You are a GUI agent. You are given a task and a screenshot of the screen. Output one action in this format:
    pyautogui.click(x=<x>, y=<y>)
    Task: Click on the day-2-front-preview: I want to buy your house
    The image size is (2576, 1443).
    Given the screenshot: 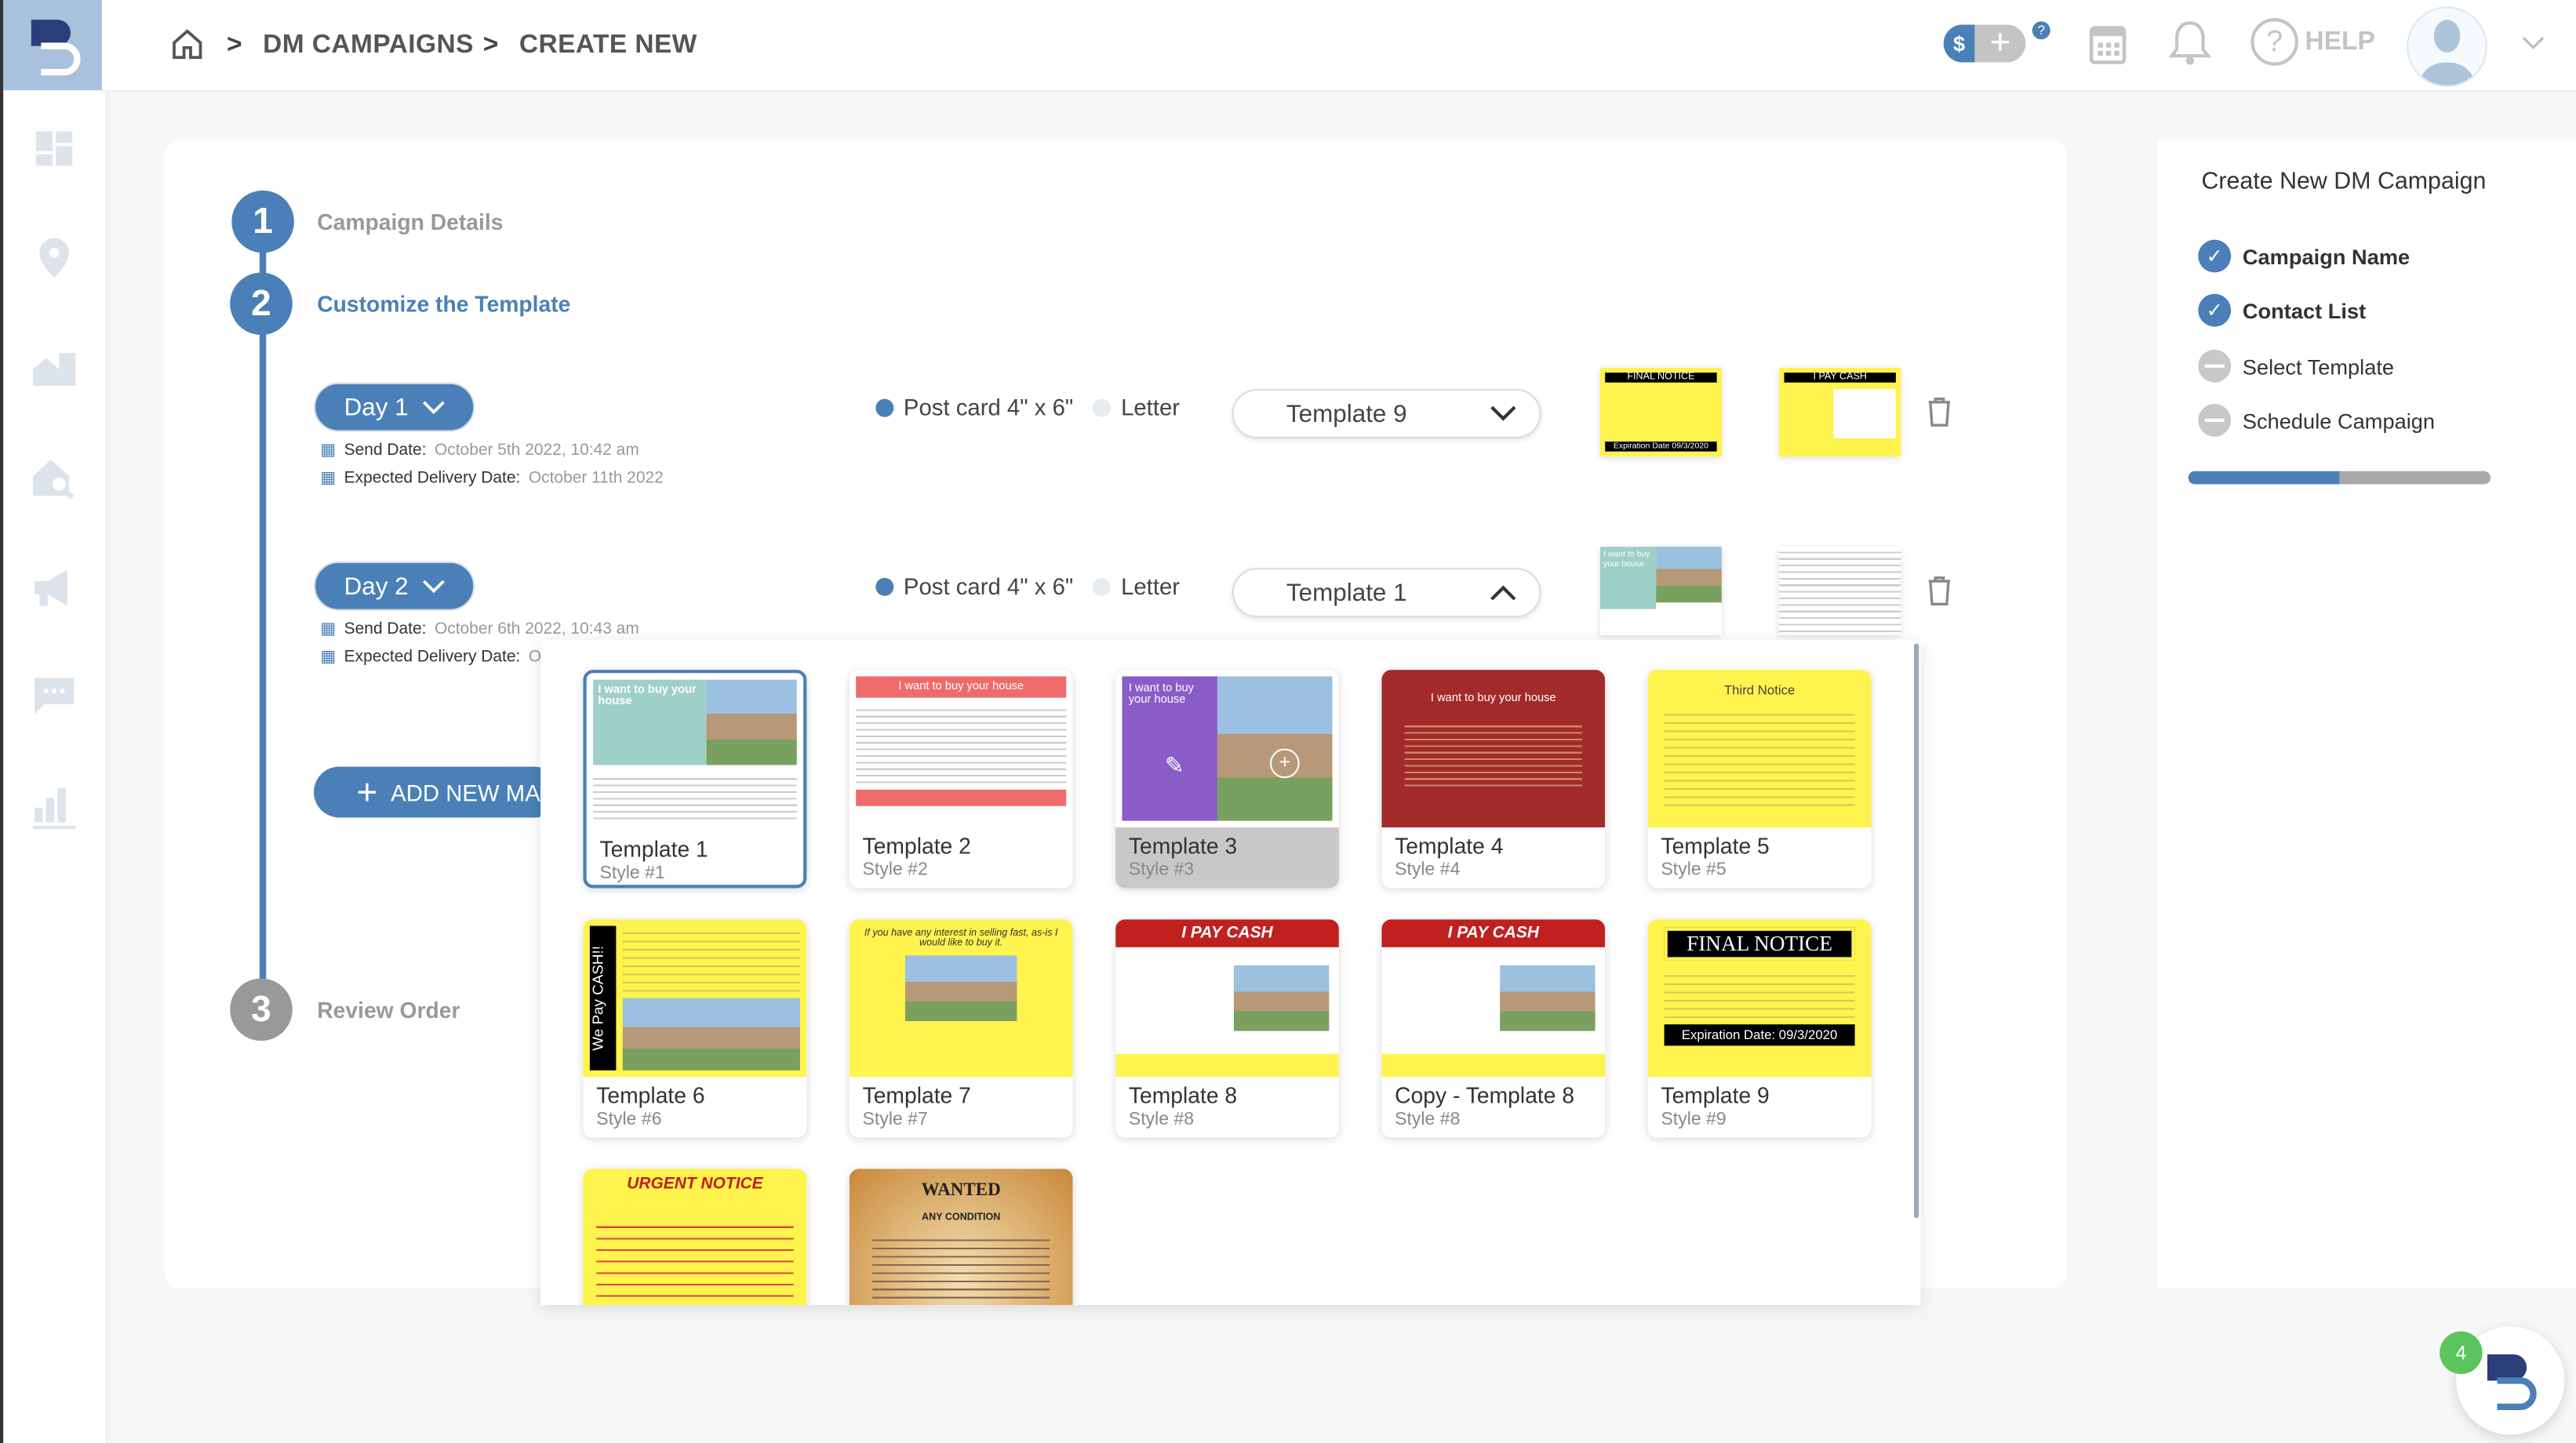 What is the action you would take?
    pyautogui.click(x=1660, y=591)
    